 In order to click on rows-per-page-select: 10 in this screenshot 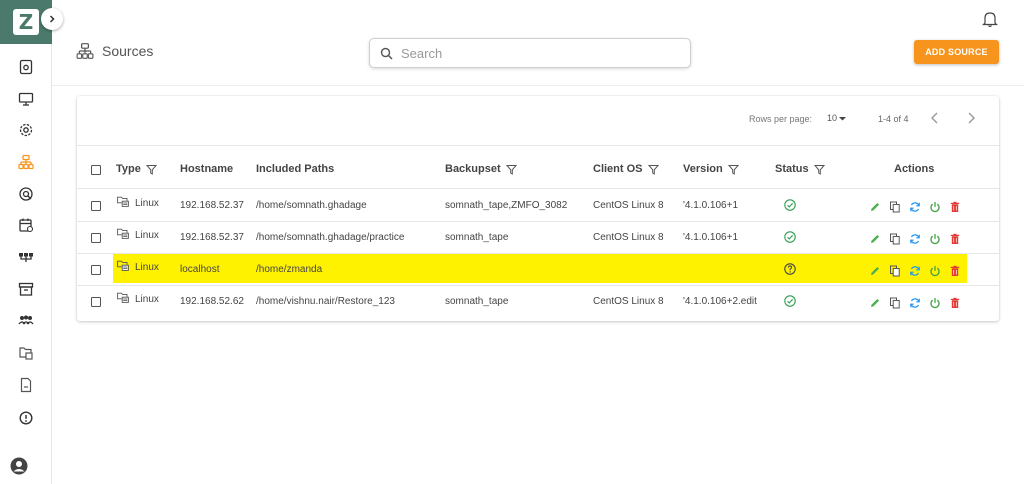, I will do `click(837, 118)`.